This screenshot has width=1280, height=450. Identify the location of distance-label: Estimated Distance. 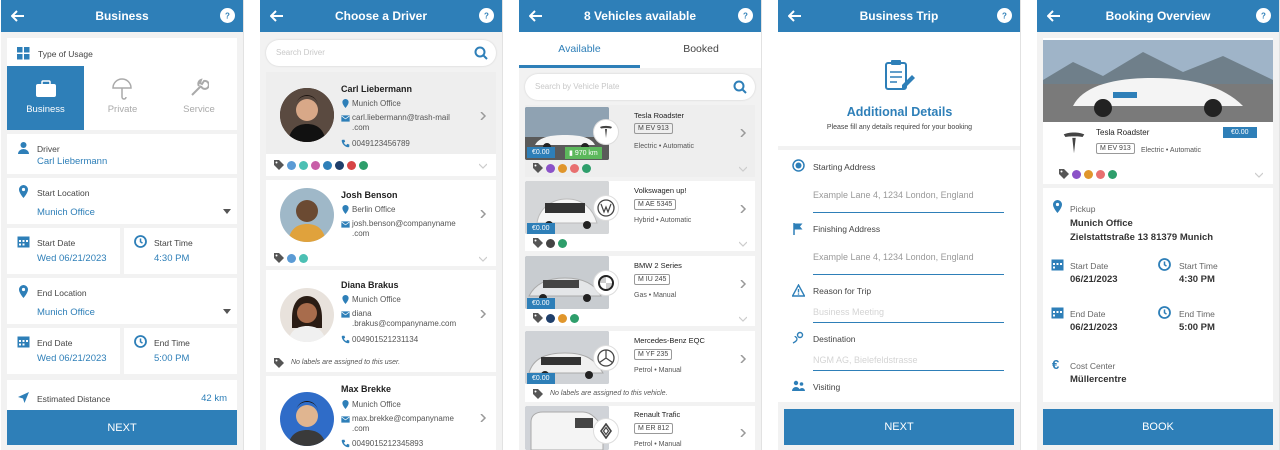
(74, 399).